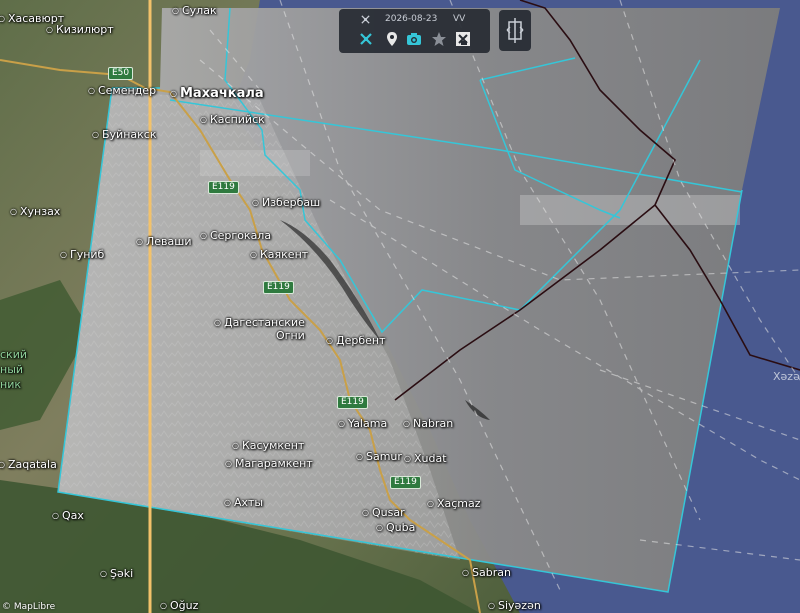  I want to click on satellite-icon, so click(365, 19).